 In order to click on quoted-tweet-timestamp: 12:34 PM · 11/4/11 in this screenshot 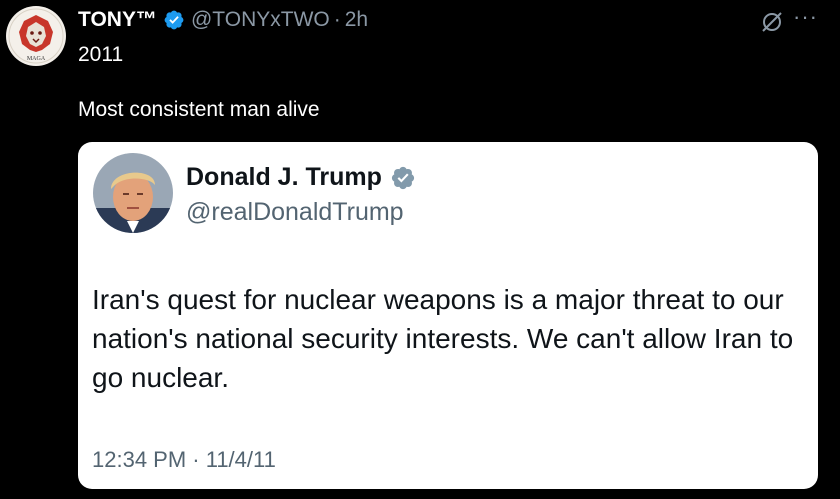, I will do `click(184, 460)`.